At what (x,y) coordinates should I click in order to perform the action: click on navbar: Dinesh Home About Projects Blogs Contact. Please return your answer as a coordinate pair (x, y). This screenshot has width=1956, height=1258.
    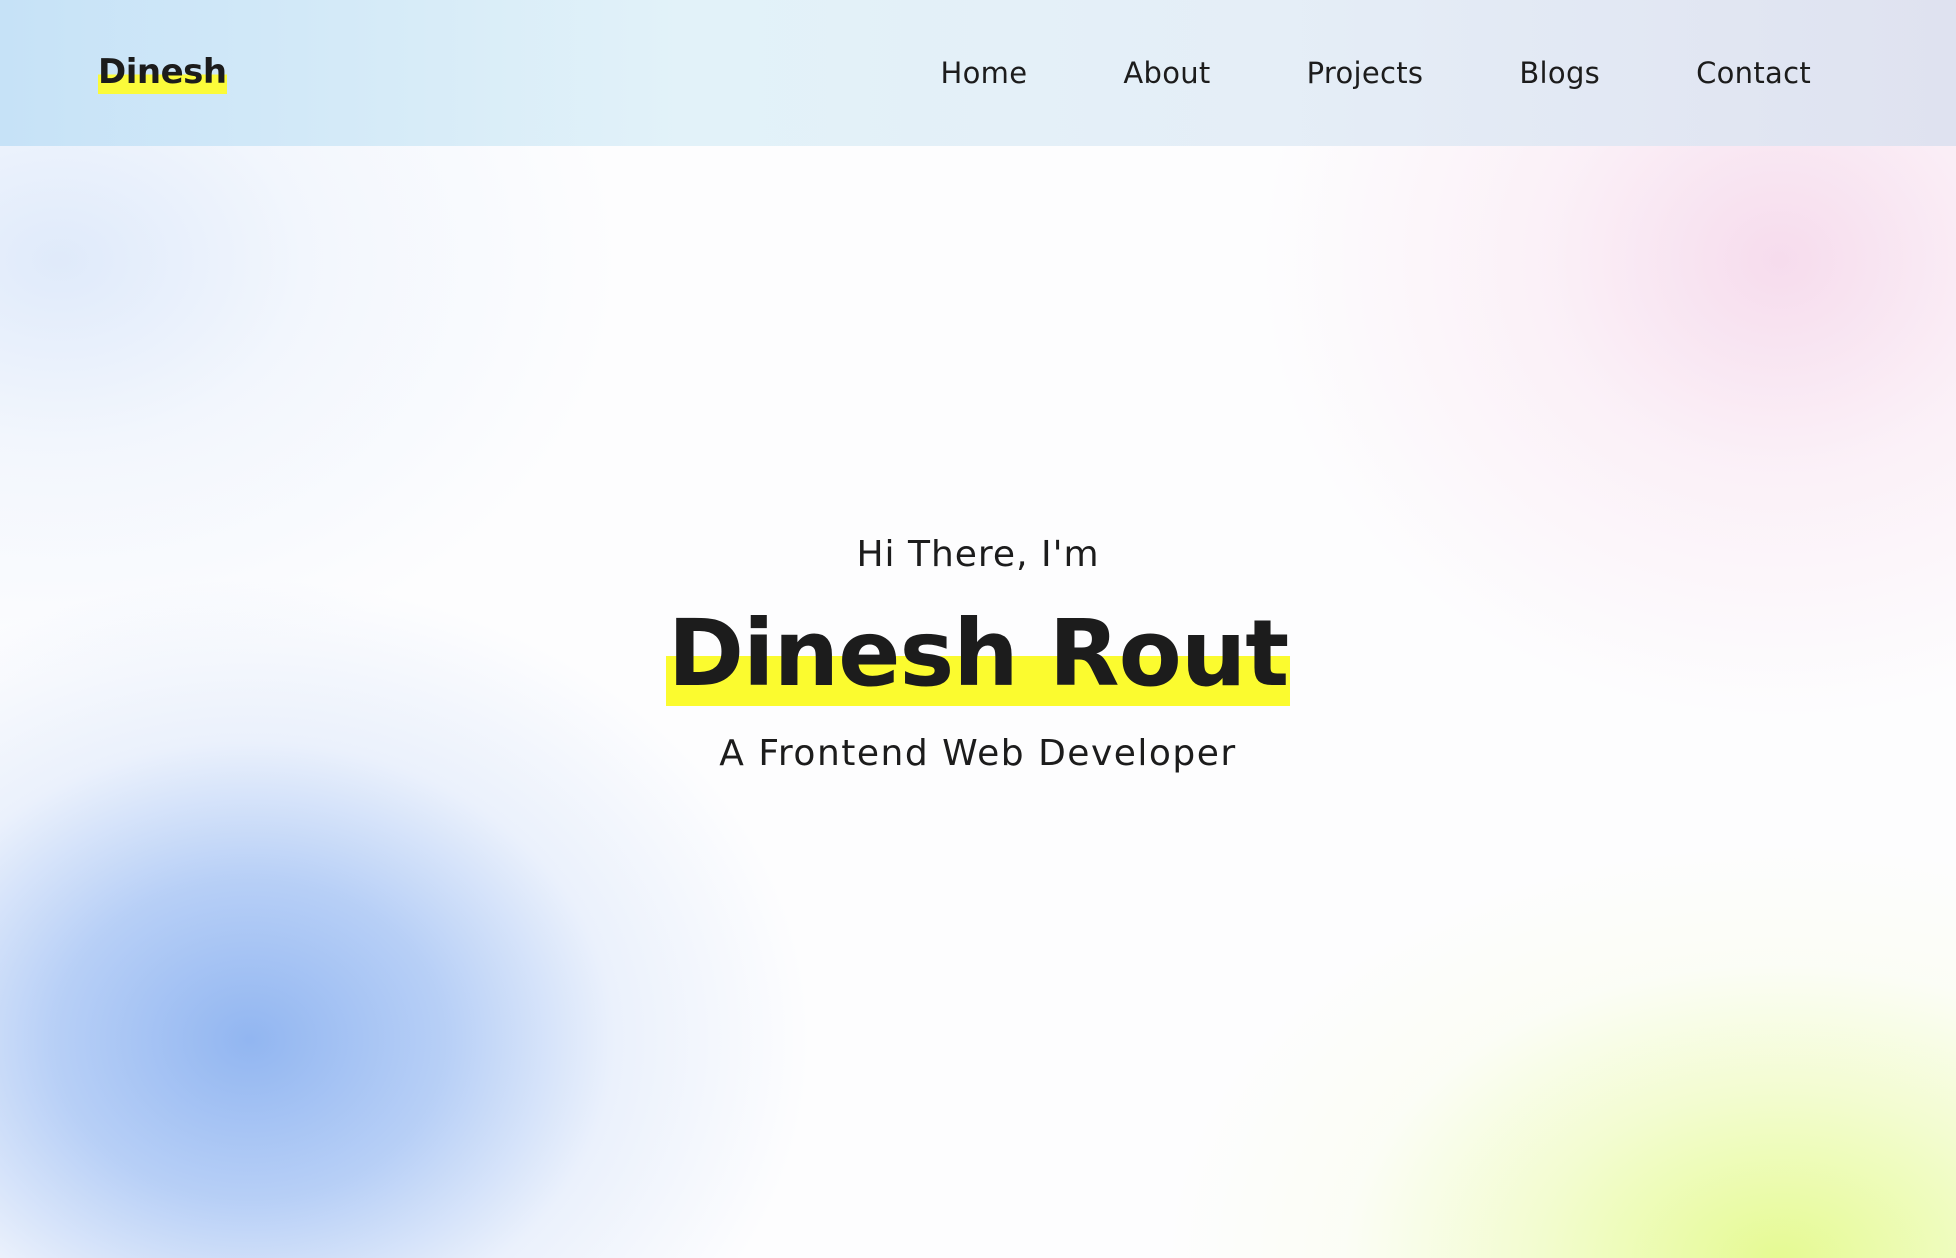
    Looking at the image, I should click on (978, 73).